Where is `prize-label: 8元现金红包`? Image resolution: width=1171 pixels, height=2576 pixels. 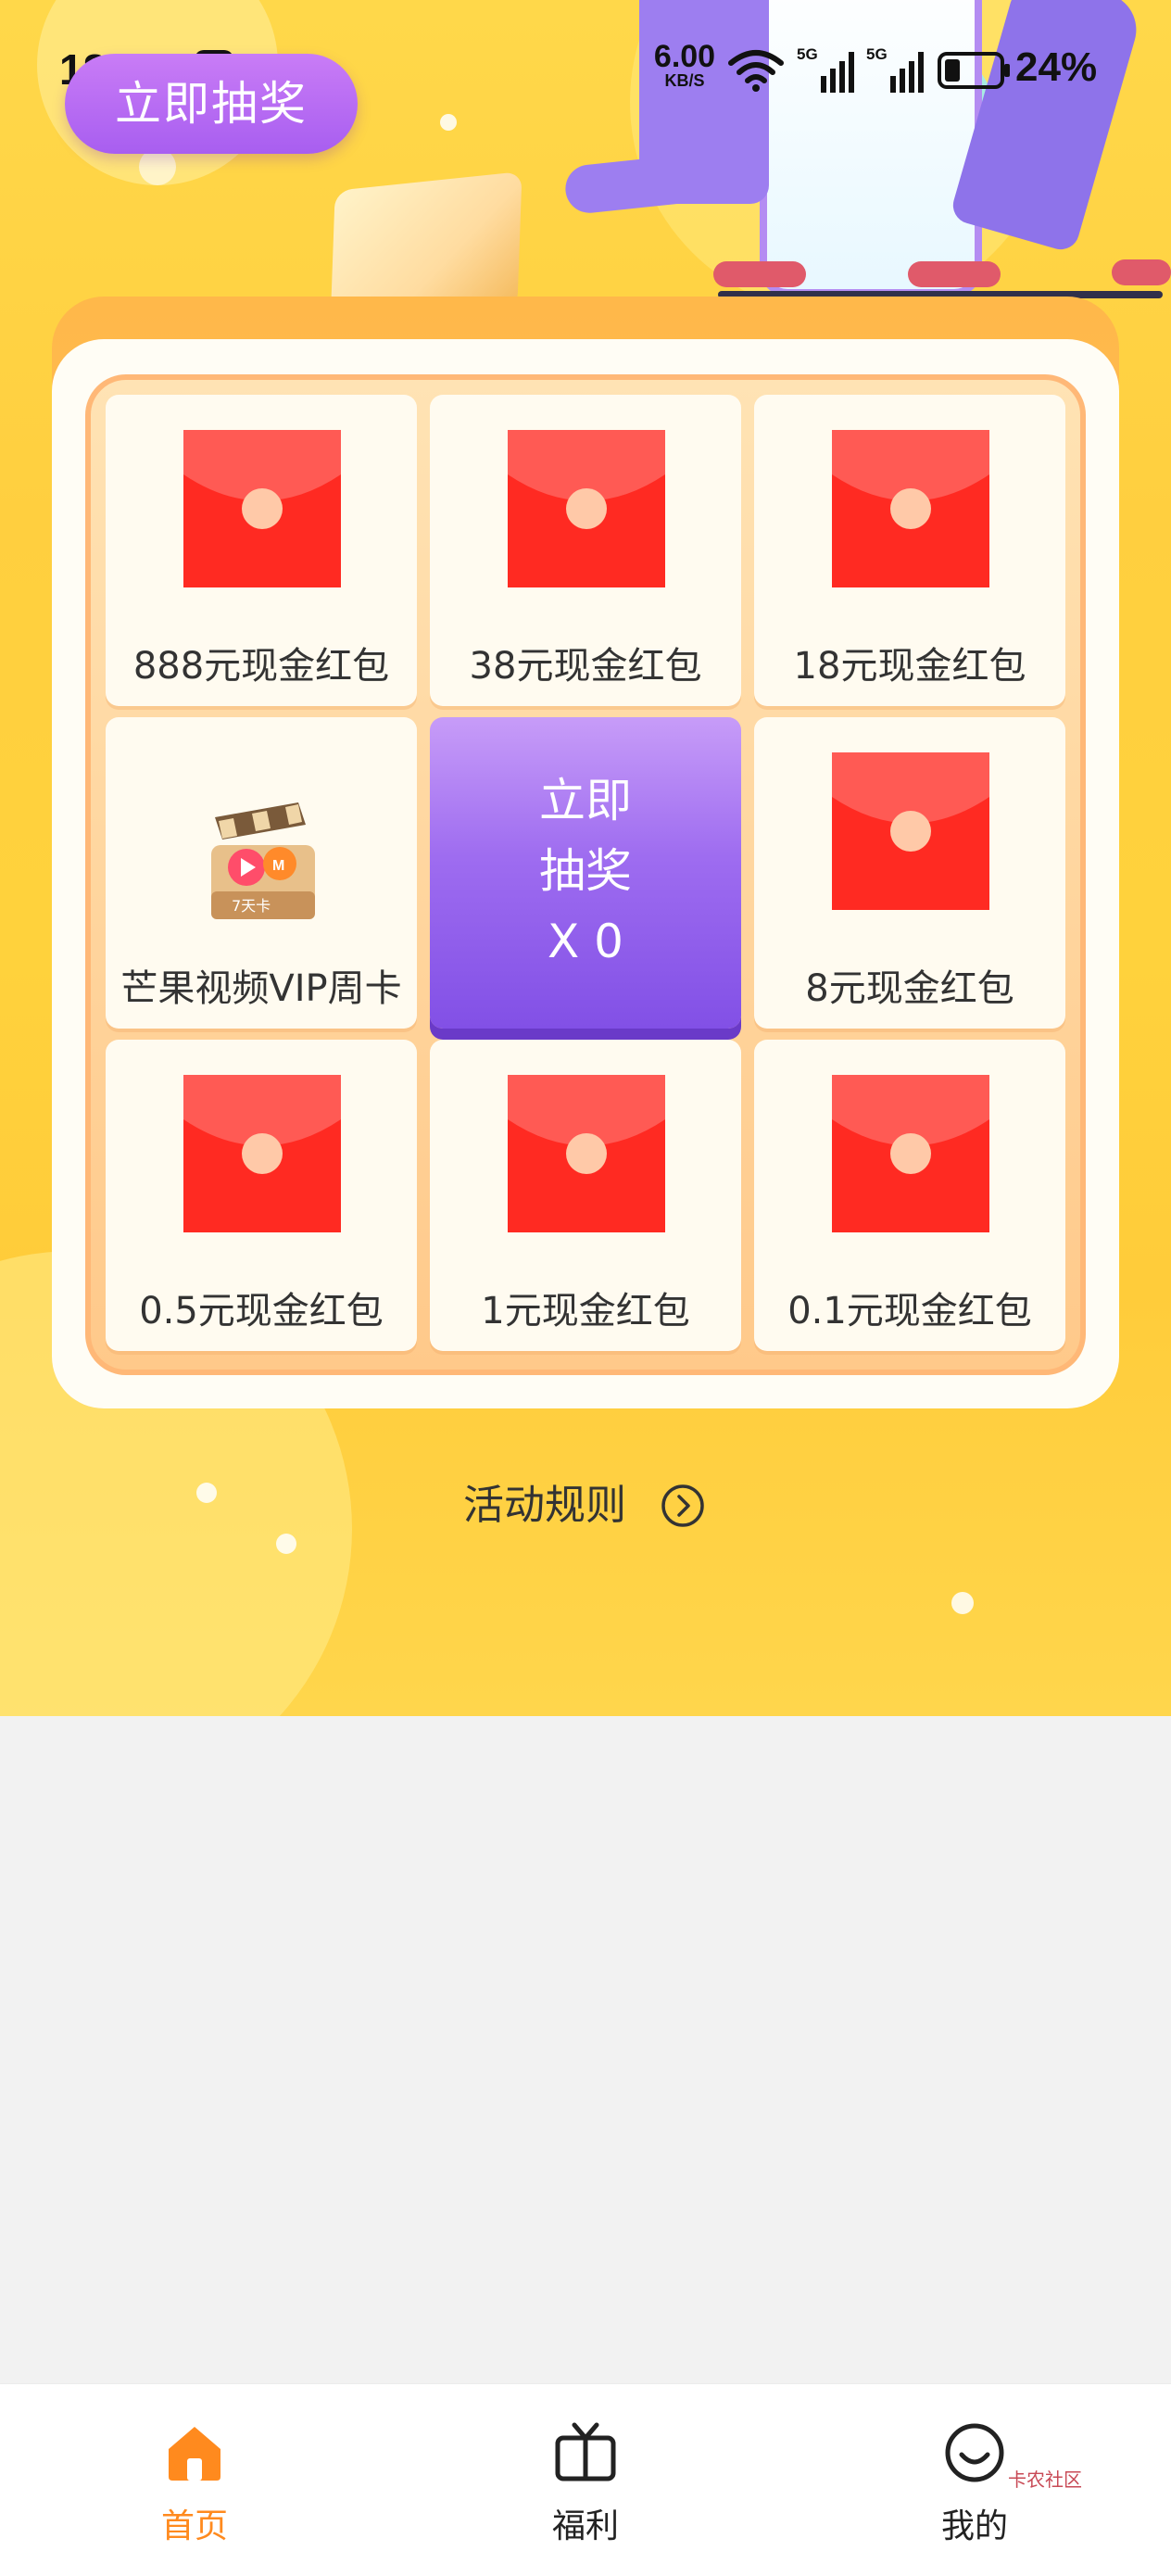
prize-label: 8元现金红包 is located at coordinates (910, 989).